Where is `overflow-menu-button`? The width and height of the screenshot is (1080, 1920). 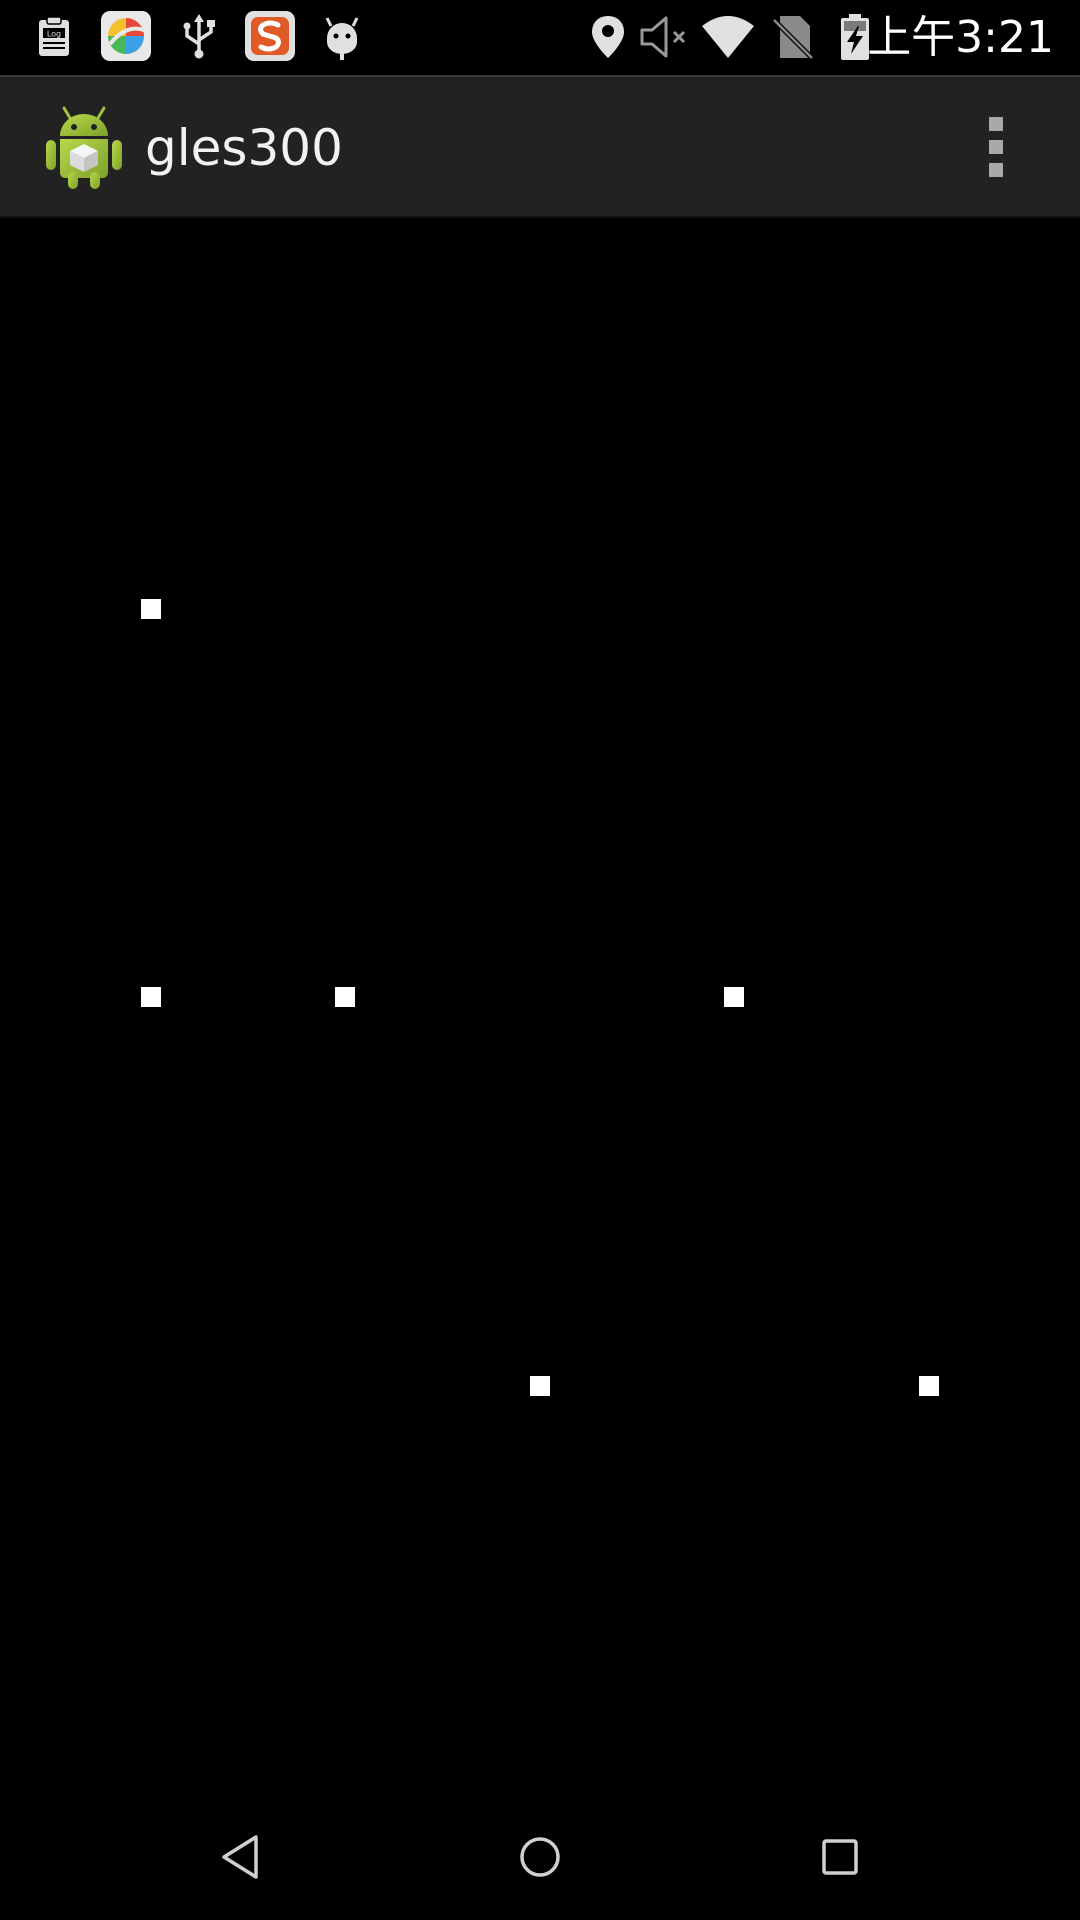
overflow-menu-button is located at coordinates (996, 147).